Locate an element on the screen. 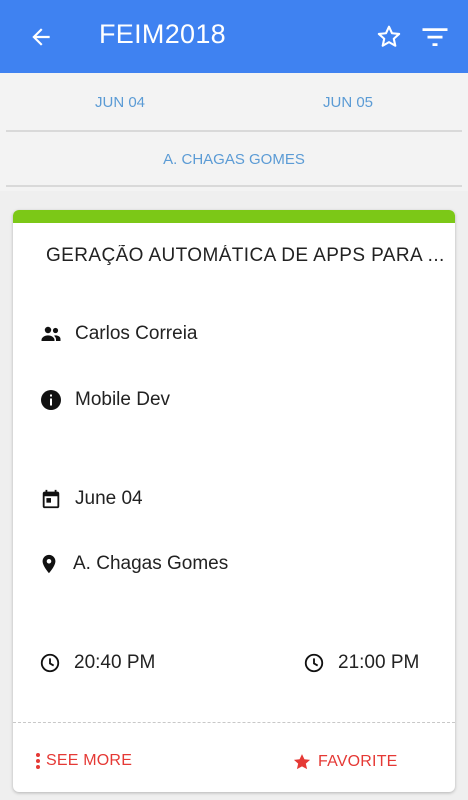  start-time-row: 20:40 PM is located at coordinates (96, 663).